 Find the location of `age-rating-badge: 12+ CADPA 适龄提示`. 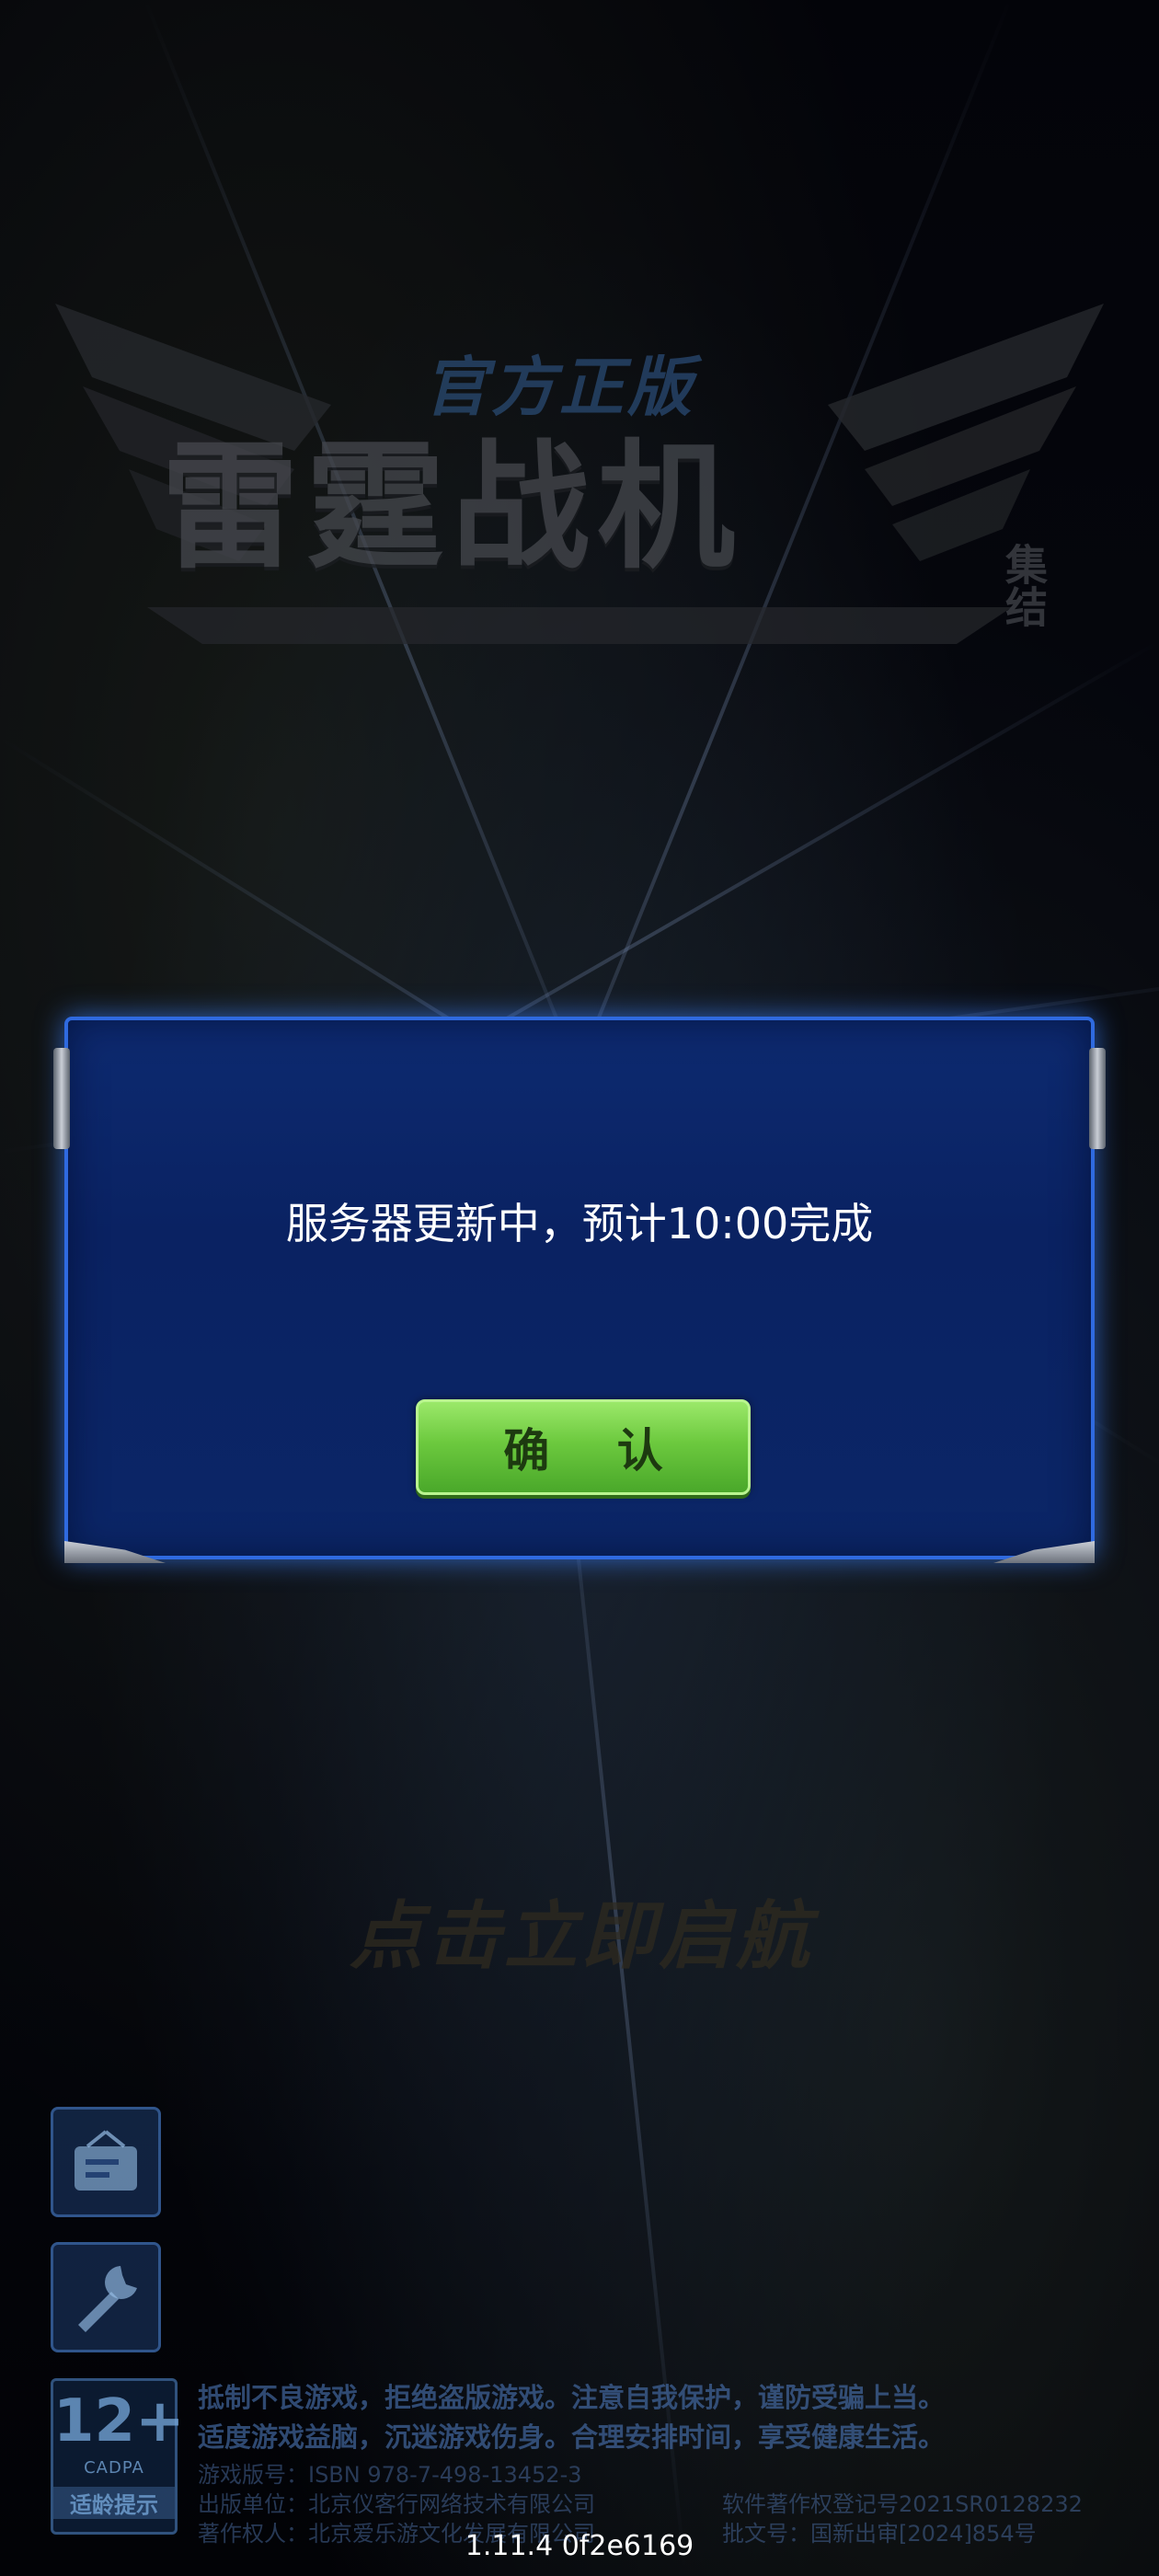

age-rating-badge: 12+ CADPA 适龄提示 is located at coordinates (118, 2456).